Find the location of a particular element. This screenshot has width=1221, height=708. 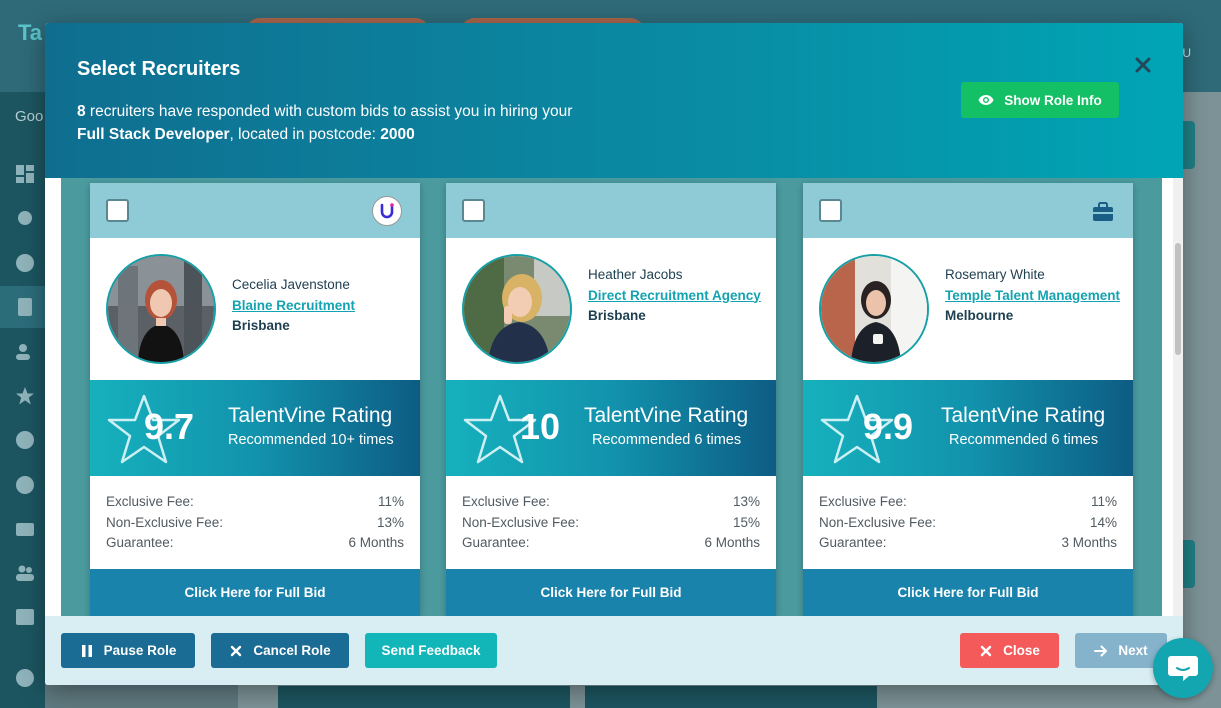

cancel-role-button: Cancel Role is located at coordinates (280, 650).